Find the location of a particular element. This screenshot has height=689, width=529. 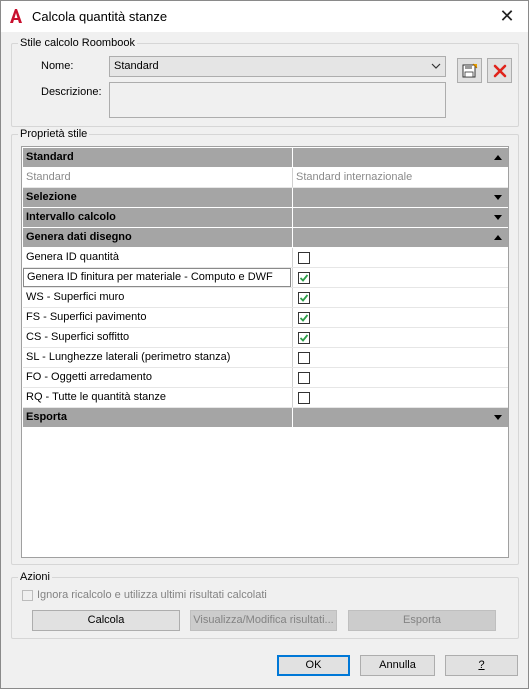

category-row-selezione: Selezione is located at coordinates (265, 198).